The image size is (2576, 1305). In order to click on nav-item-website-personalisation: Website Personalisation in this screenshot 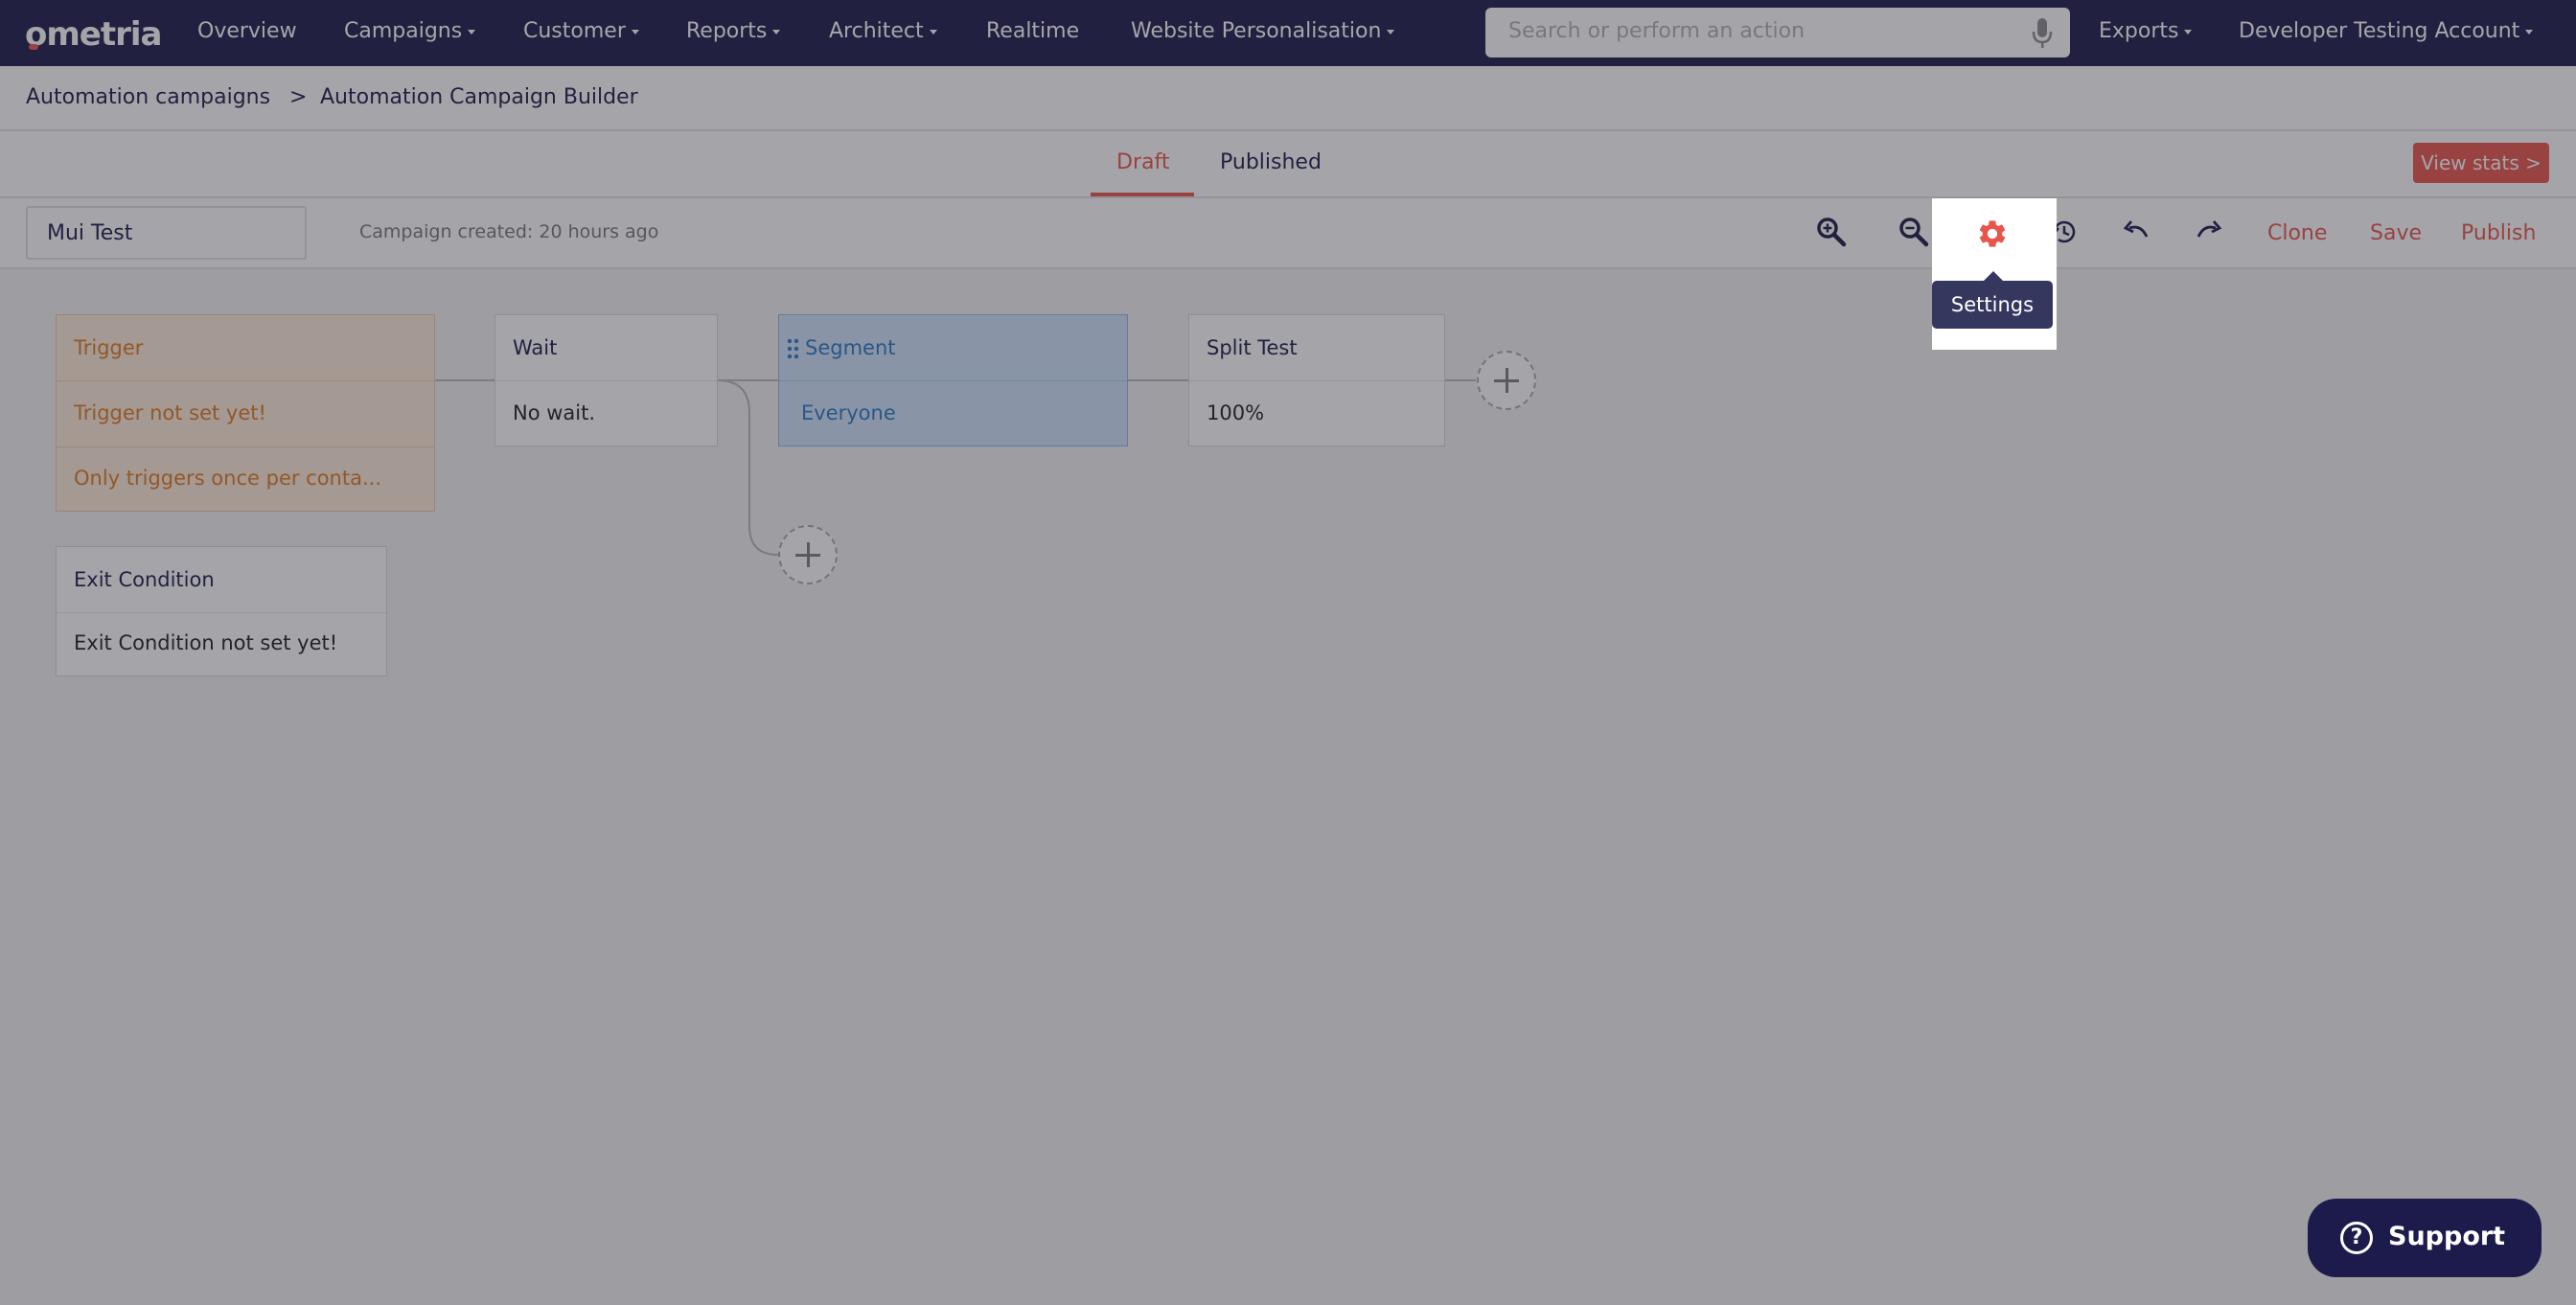, I will do `click(1263, 31)`.